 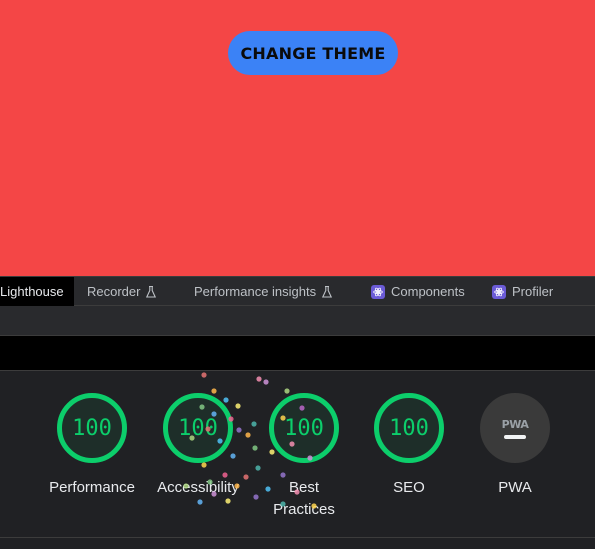 What do you see at coordinates (198, 487) in the screenshot?
I see `score-label: Accessibility` at bounding box center [198, 487].